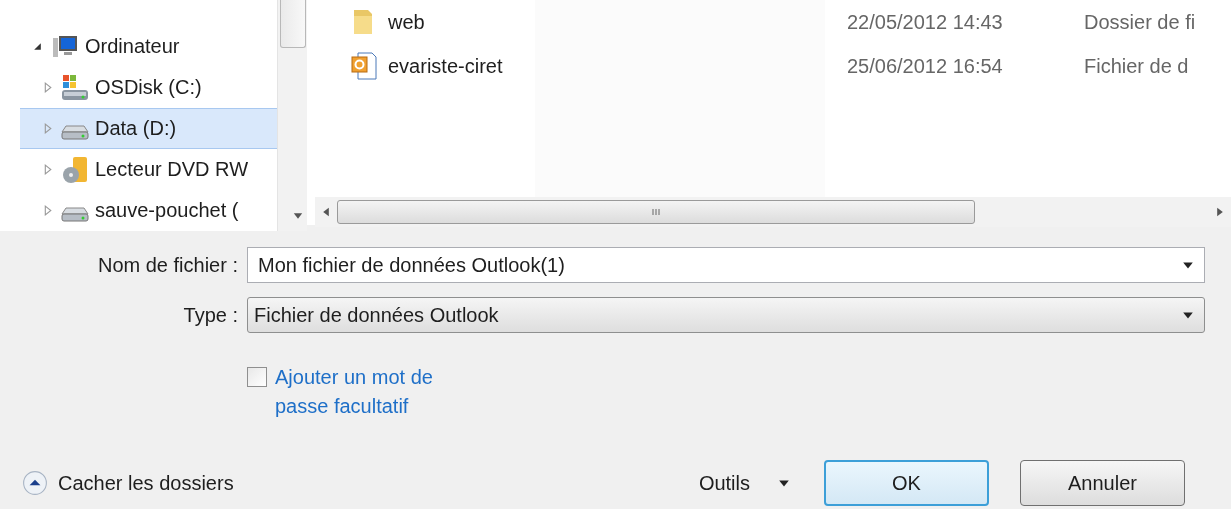 This screenshot has width=1231, height=509. I want to click on tree-item: Data (D:), so click(148, 128).